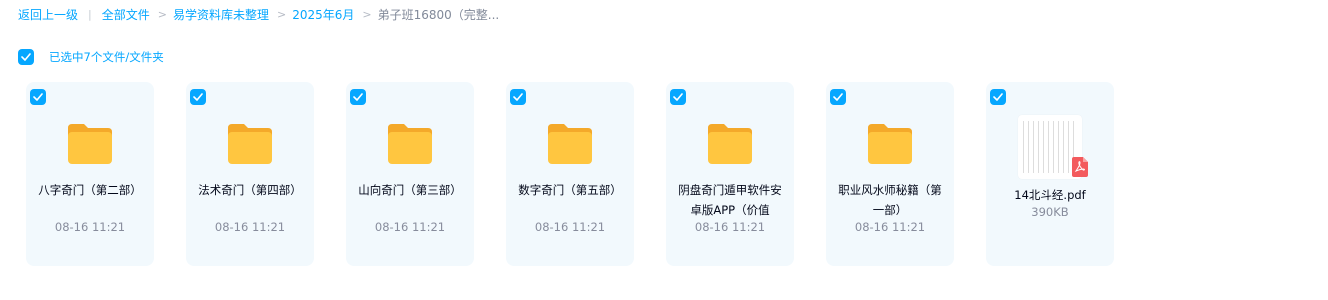 The width and height of the screenshot is (1328, 300). Describe the element at coordinates (890, 174) in the screenshot. I see `file-card-folder: 职业风水师秘籍（第一部） 08-16 11:21` at that location.